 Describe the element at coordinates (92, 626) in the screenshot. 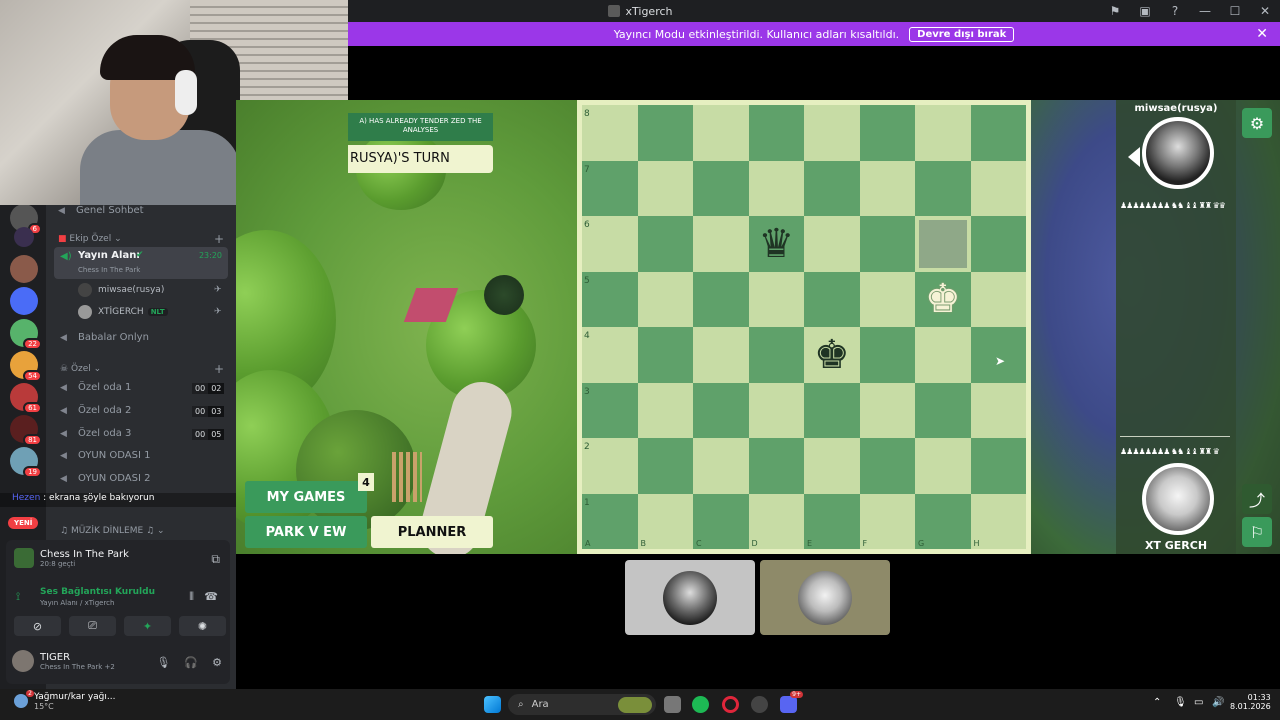

I see `screen-share-button: ⎚` at that location.